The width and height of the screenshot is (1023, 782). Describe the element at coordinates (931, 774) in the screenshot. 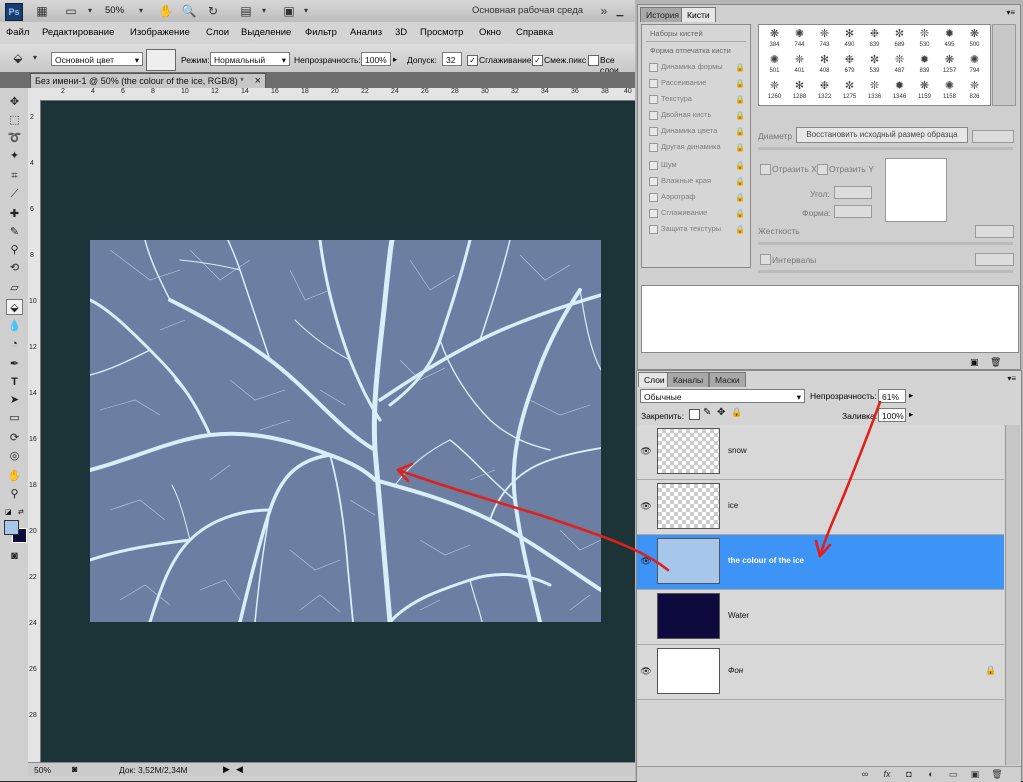

I see `adjustment-layer-icon: ◐` at that location.